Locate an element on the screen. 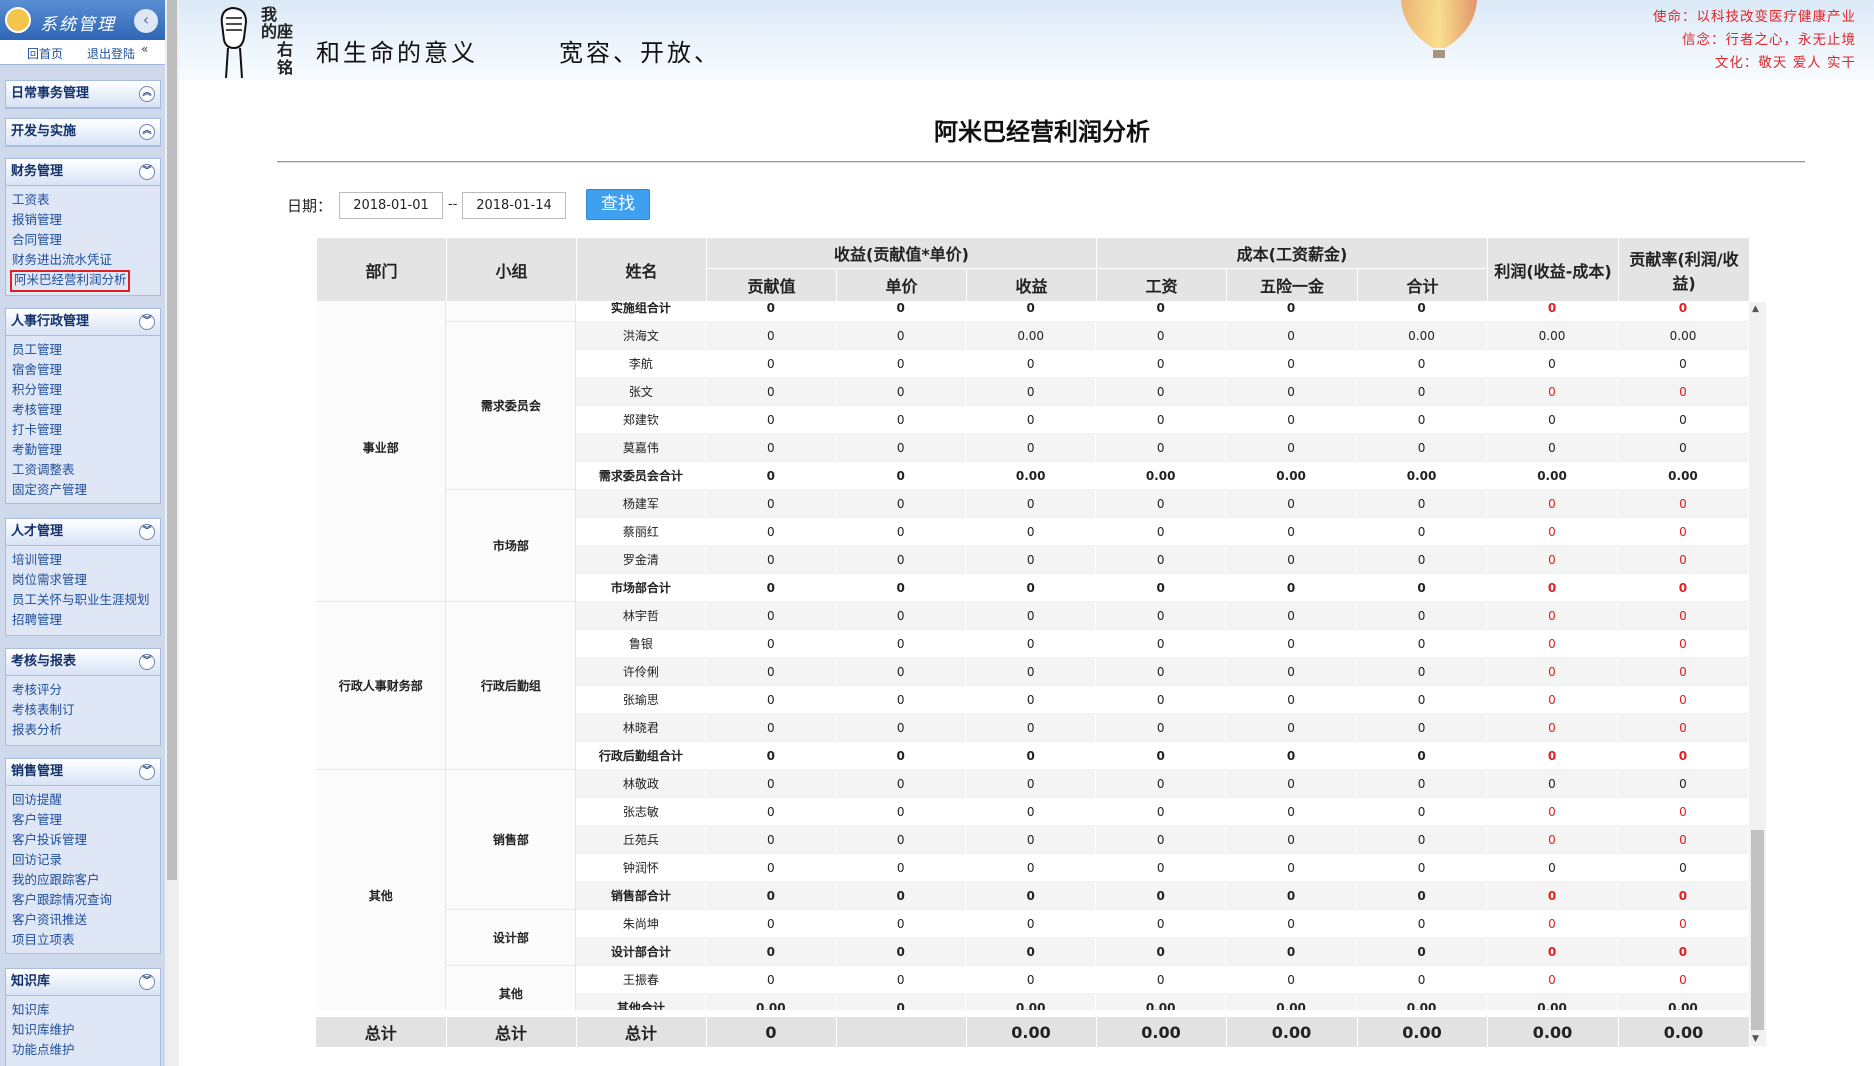 The height and width of the screenshot is (1066, 1874). nav-item-career: 员工关怀与职业生涯规划 is located at coordinates (86, 600).